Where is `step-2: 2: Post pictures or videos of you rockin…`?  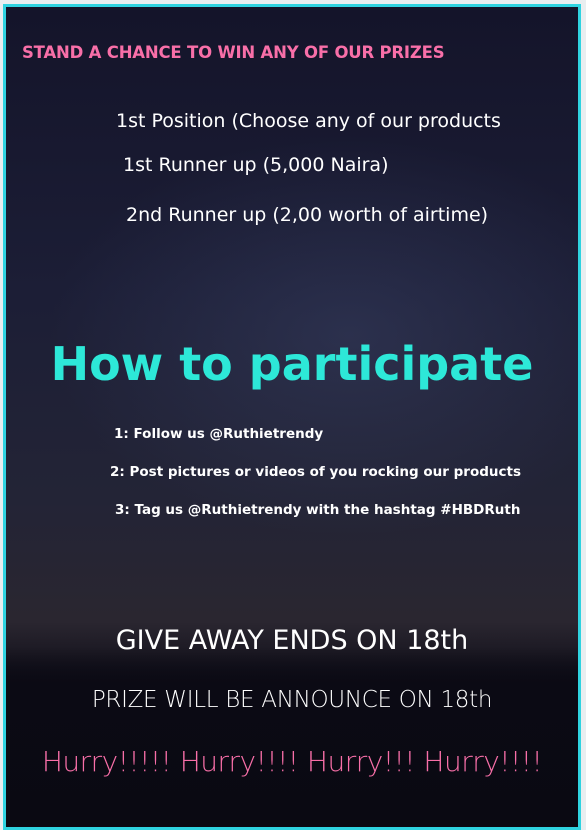 step-2: 2: Post pictures or videos of you rockin… is located at coordinates (315, 472).